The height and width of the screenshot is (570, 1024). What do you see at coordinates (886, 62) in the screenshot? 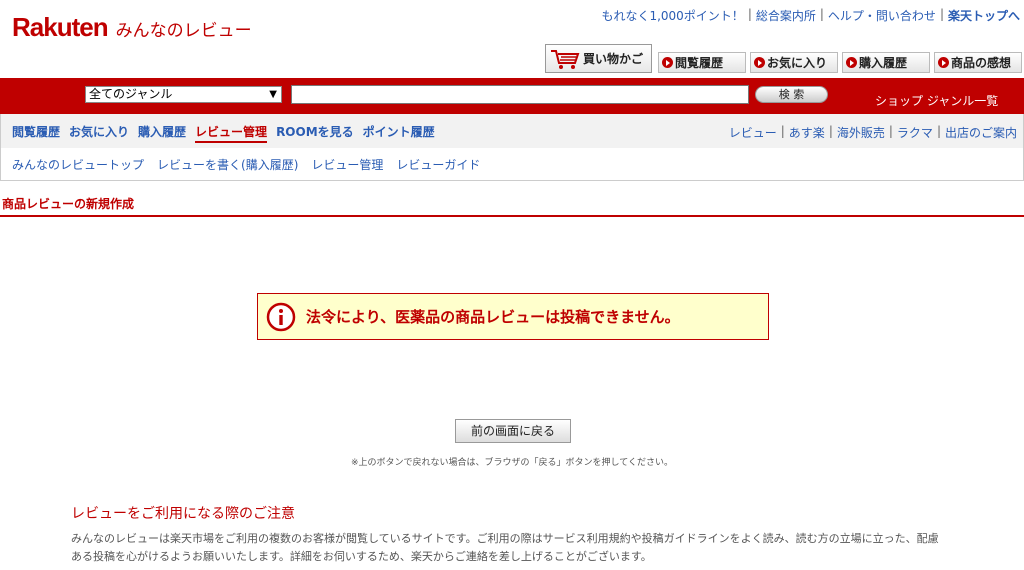
I see `nav-purchase-history: 購入履歴` at bounding box center [886, 62].